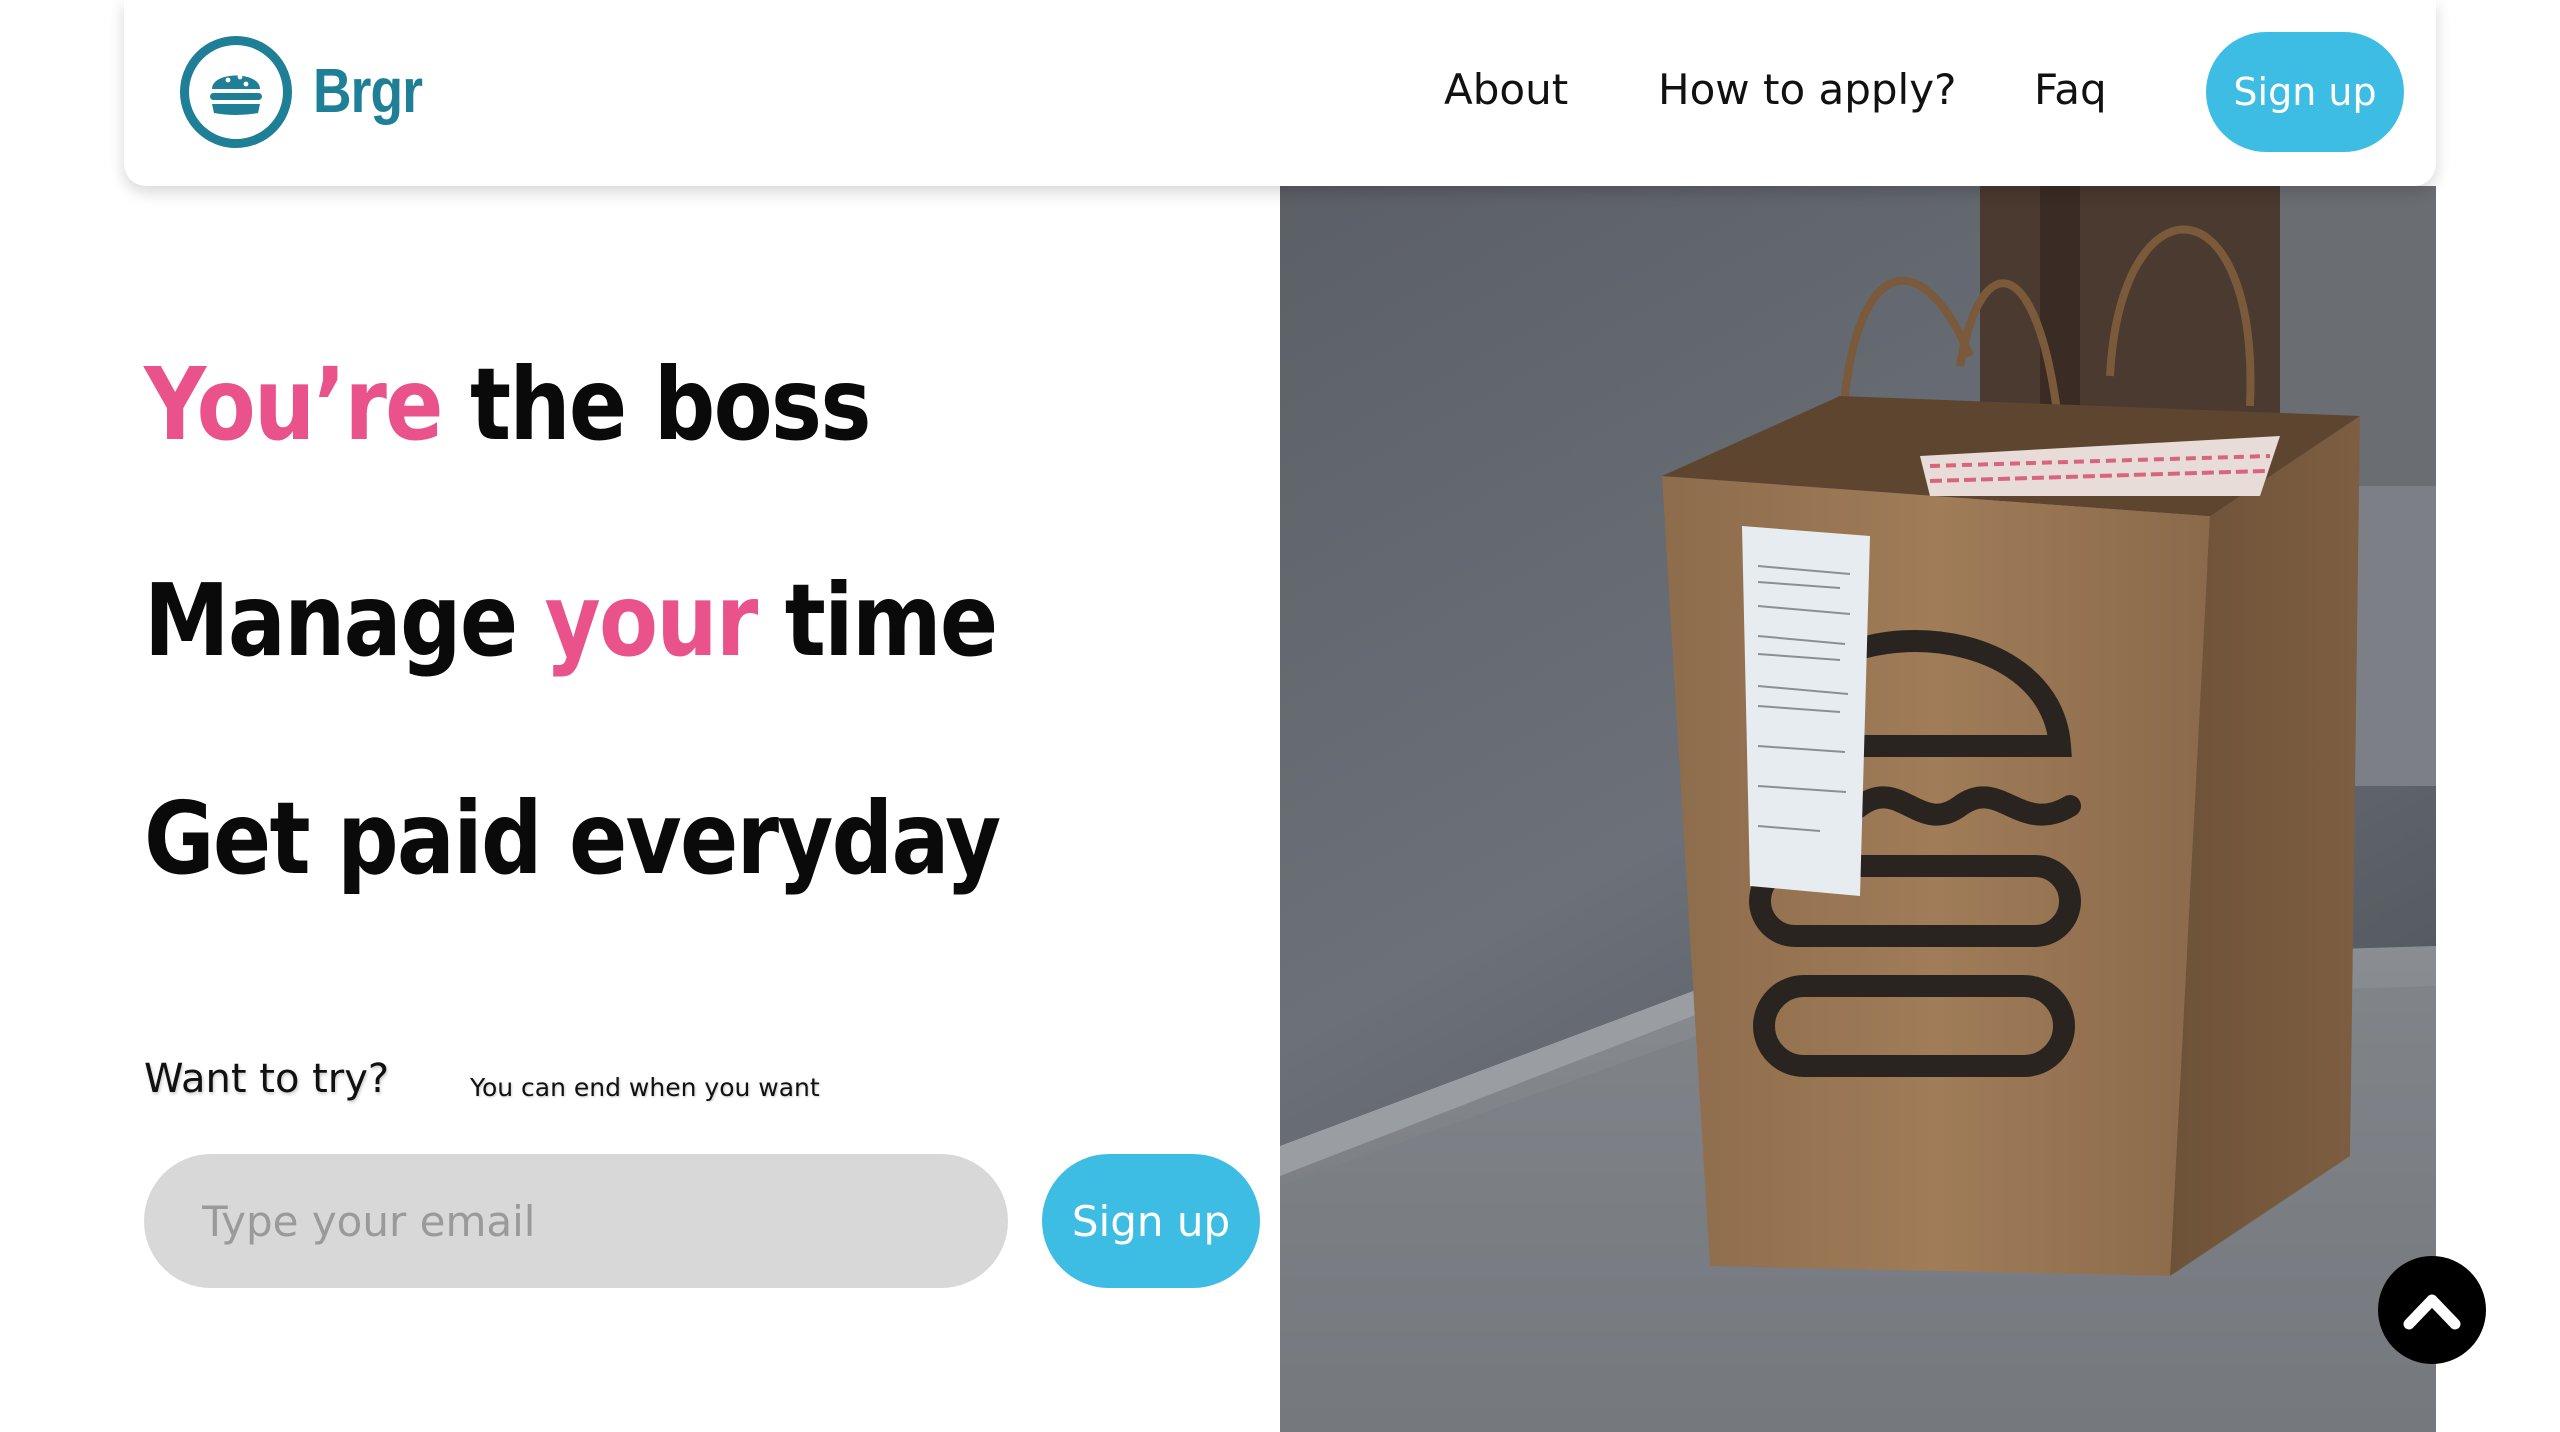  Describe the element at coordinates (1807, 89) in the screenshot. I see `nav-how-to-apply-link: How to apply?` at that location.